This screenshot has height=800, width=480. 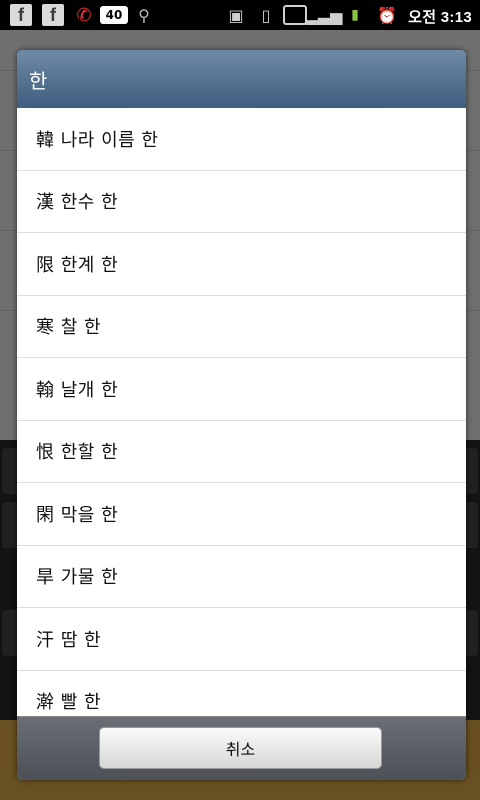 I want to click on battery-icon: ▮, so click(x=355, y=15).